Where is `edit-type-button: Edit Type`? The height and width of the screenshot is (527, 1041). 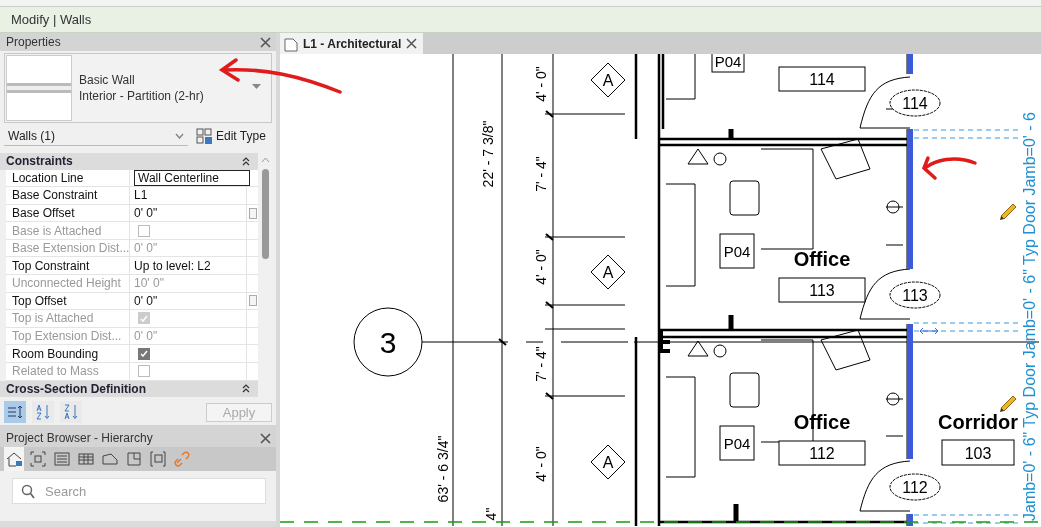 edit-type-button: Edit Type is located at coordinates (231, 136).